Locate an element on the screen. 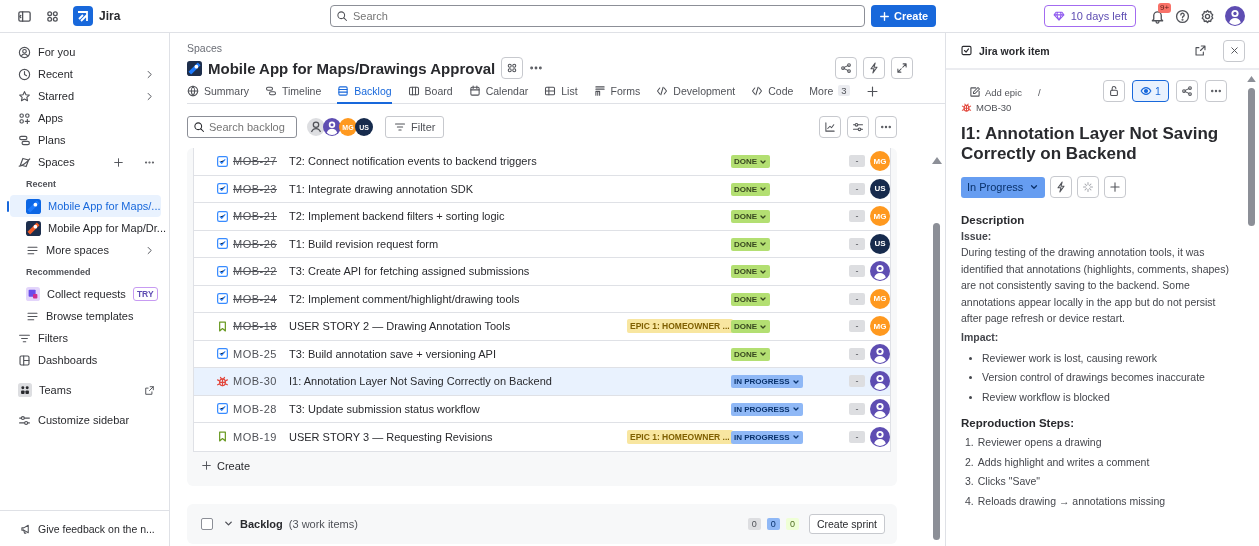 The height and width of the screenshot is (546, 1259). work-item-row: MOB-27 T2: Connect notification events to backend triggers DONE - MG is located at coordinates (542, 162).